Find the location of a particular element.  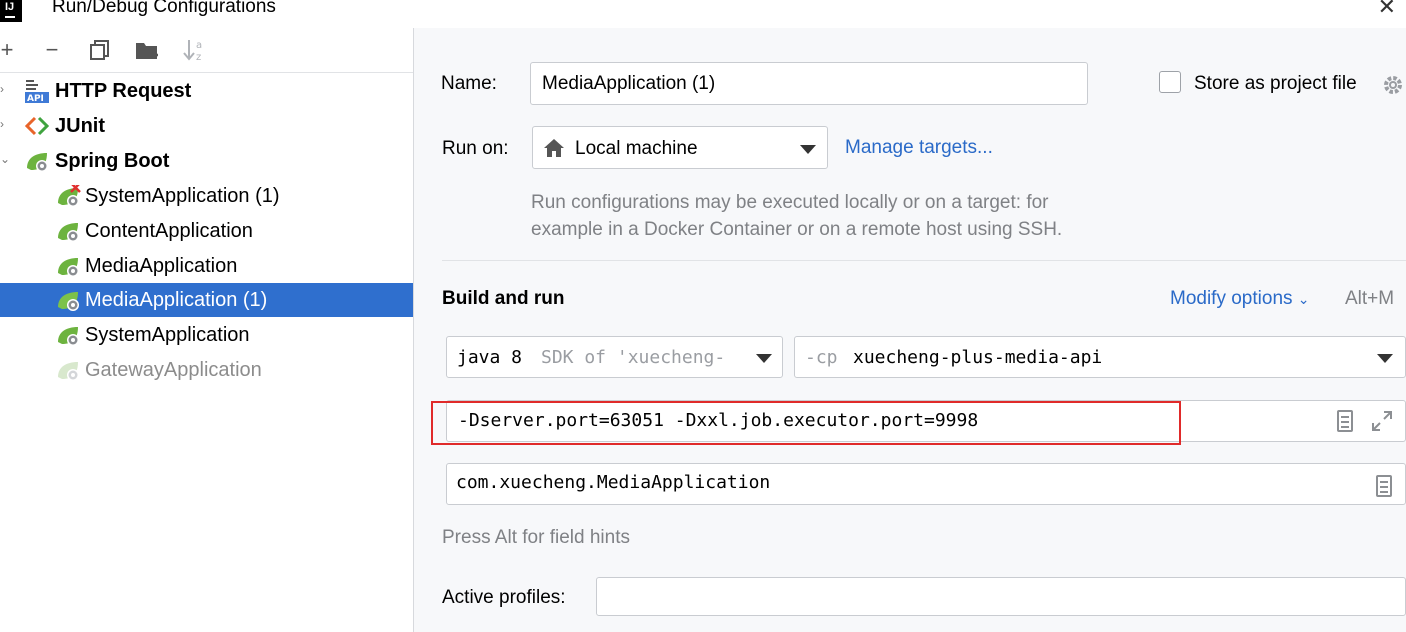

tree-item-system-application: SystemApplication is located at coordinates (206, 335).